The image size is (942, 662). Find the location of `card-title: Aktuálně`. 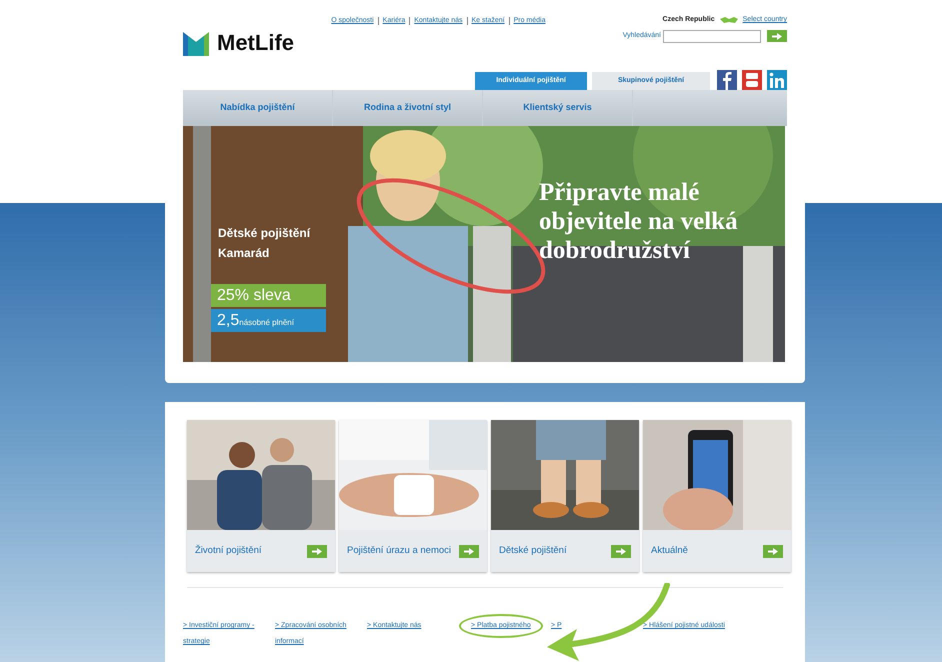

card-title: Aktuálně is located at coordinates (669, 551).